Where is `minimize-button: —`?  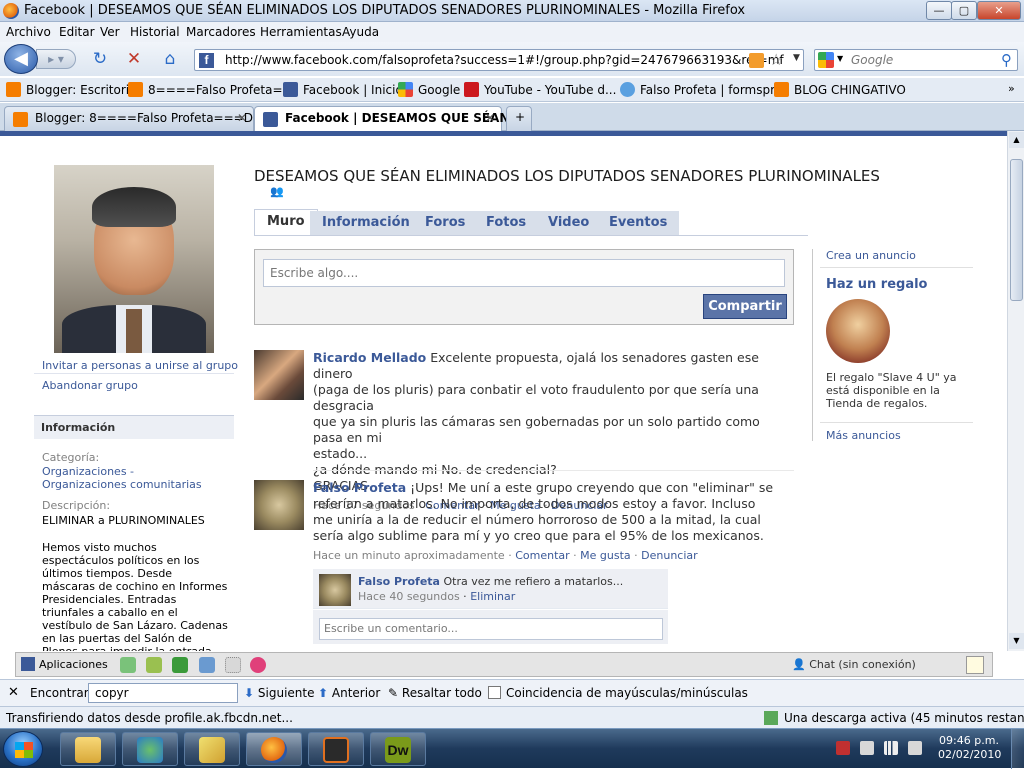 minimize-button: — is located at coordinates (939, 10).